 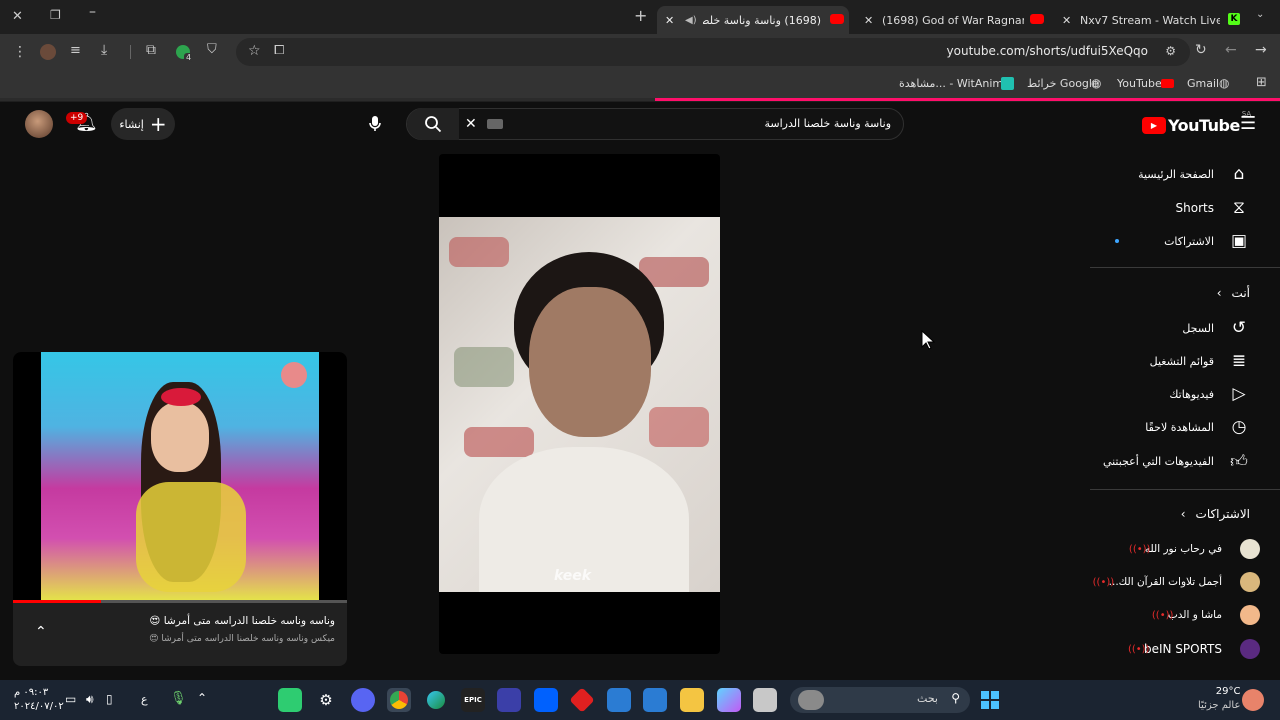 I want to click on video-watermark: keek, so click(x=573, y=576).